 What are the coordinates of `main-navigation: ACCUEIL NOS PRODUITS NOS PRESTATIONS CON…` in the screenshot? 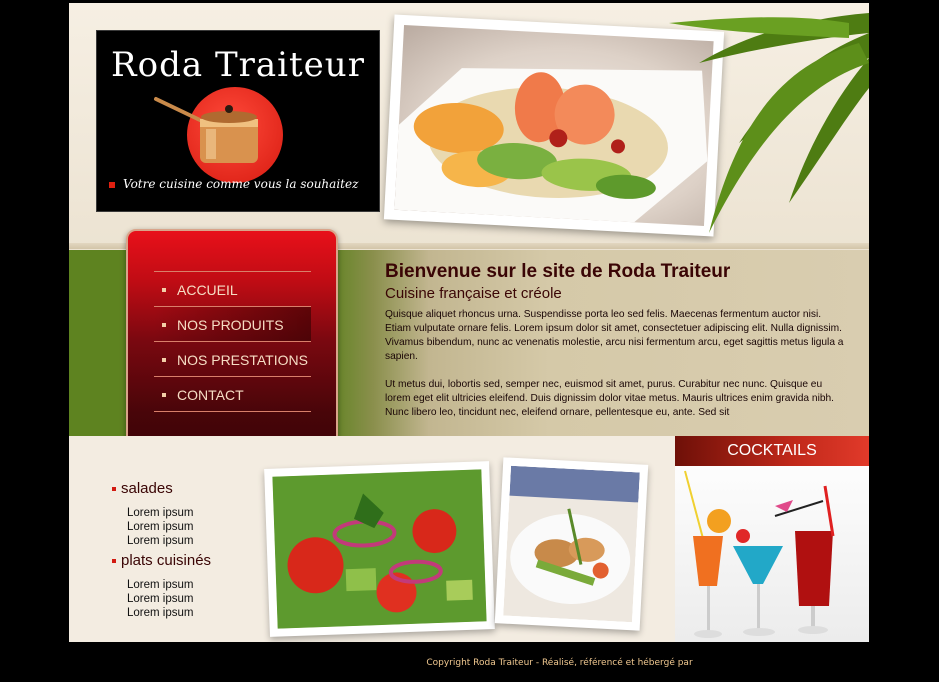 It's located at (232, 345).